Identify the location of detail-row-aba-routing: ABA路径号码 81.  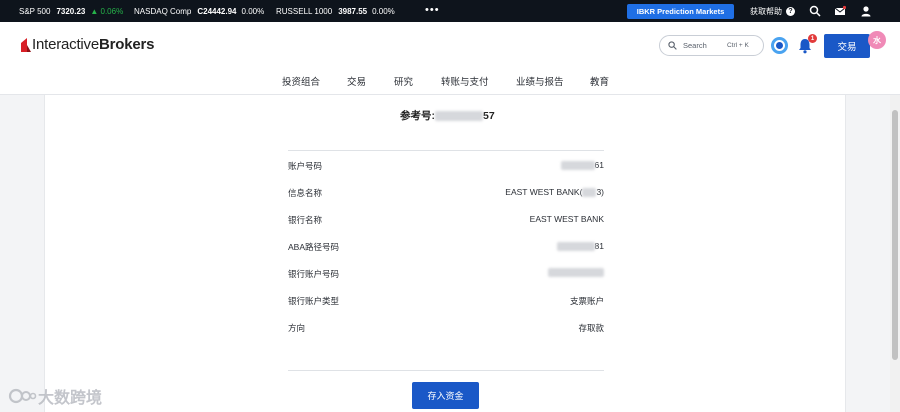
(446, 248).